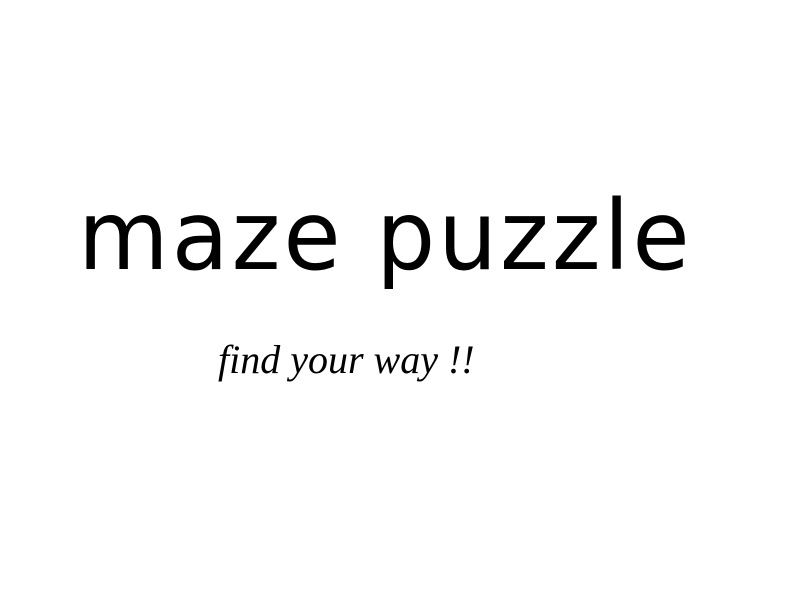  Describe the element at coordinates (385, 236) in the screenshot. I see `game-title: maze puzzle` at that location.